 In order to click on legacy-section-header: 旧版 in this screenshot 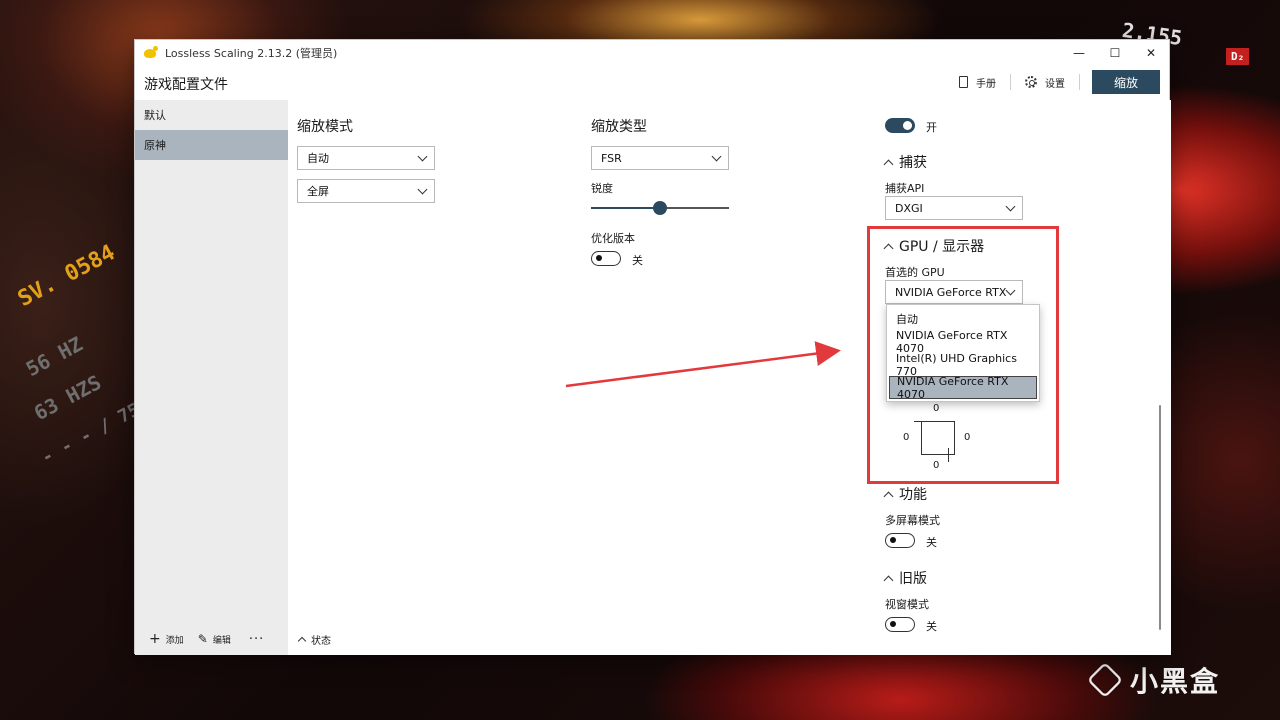, I will do `click(905, 578)`.